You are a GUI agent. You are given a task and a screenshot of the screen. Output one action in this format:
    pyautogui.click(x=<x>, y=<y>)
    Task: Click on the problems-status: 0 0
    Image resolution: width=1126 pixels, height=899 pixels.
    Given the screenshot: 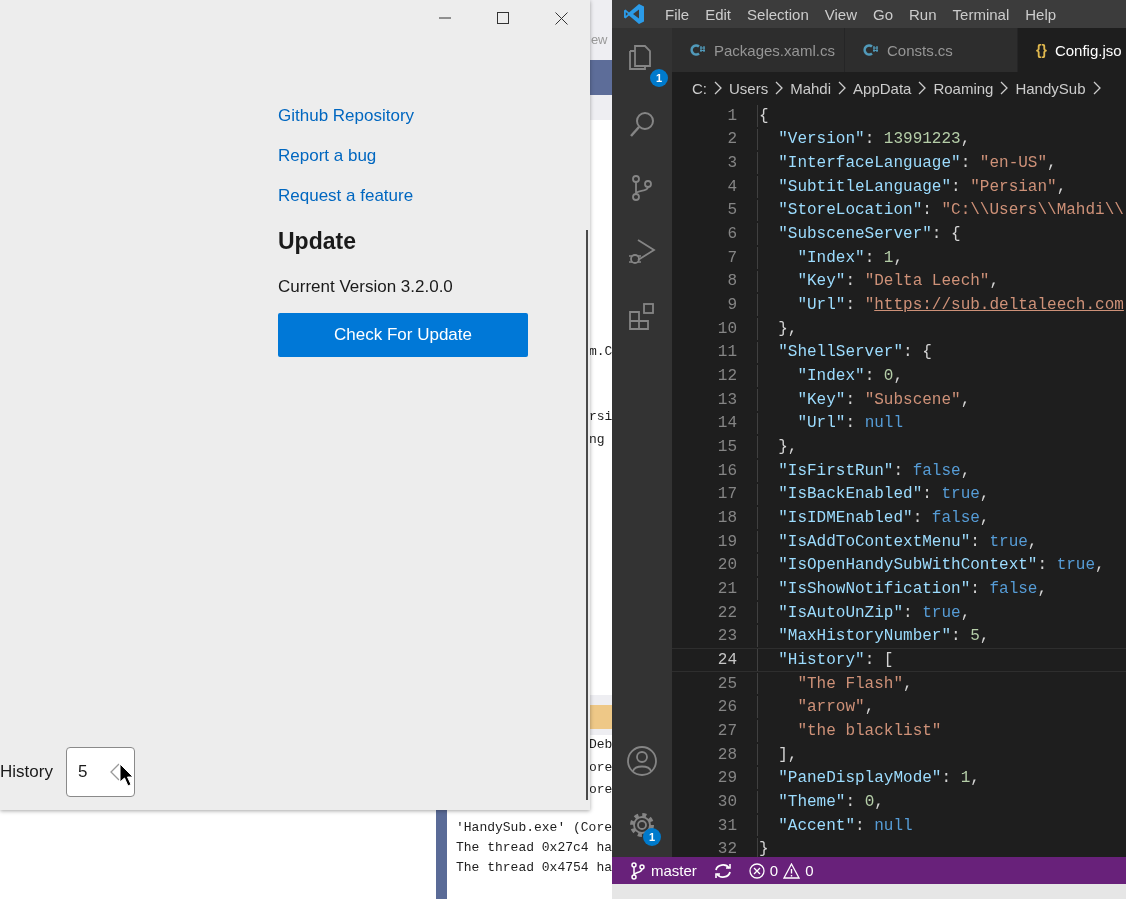 What is the action you would take?
    pyautogui.click(x=781, y=870)
    